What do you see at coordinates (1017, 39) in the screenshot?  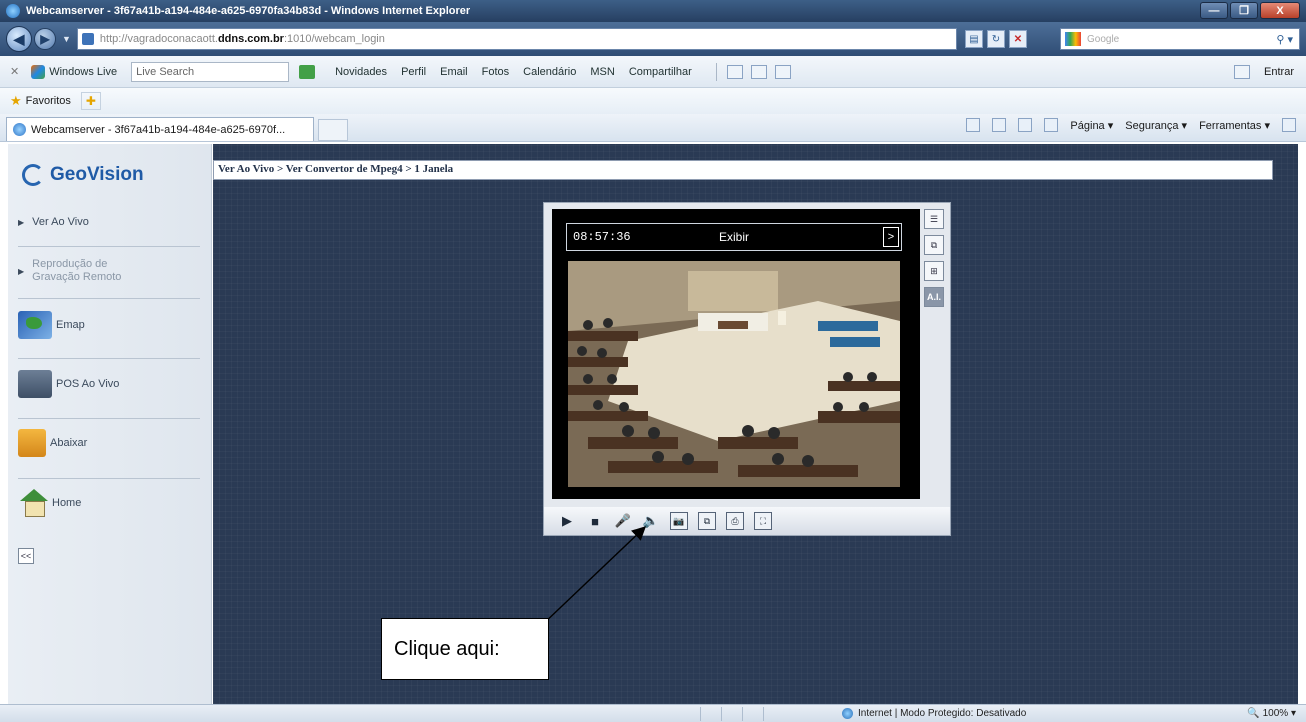 I see `stop-icon: ✕` at bounding box center [1017, 39].